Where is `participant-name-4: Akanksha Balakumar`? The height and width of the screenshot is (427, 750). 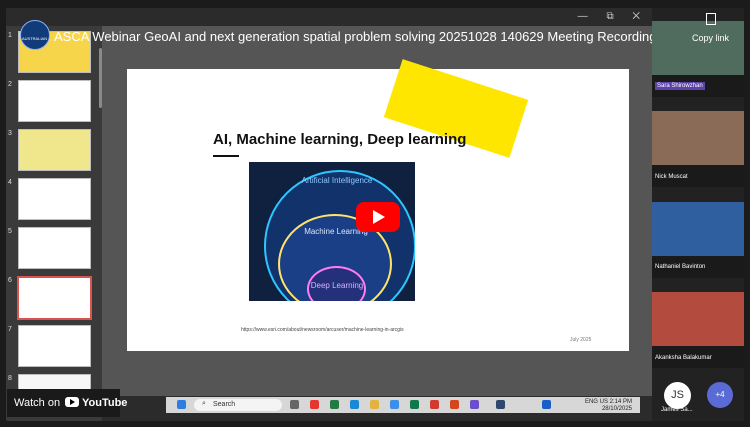 participant-name-4: Akanksha Balakumar is located at coordinates (683, 358).